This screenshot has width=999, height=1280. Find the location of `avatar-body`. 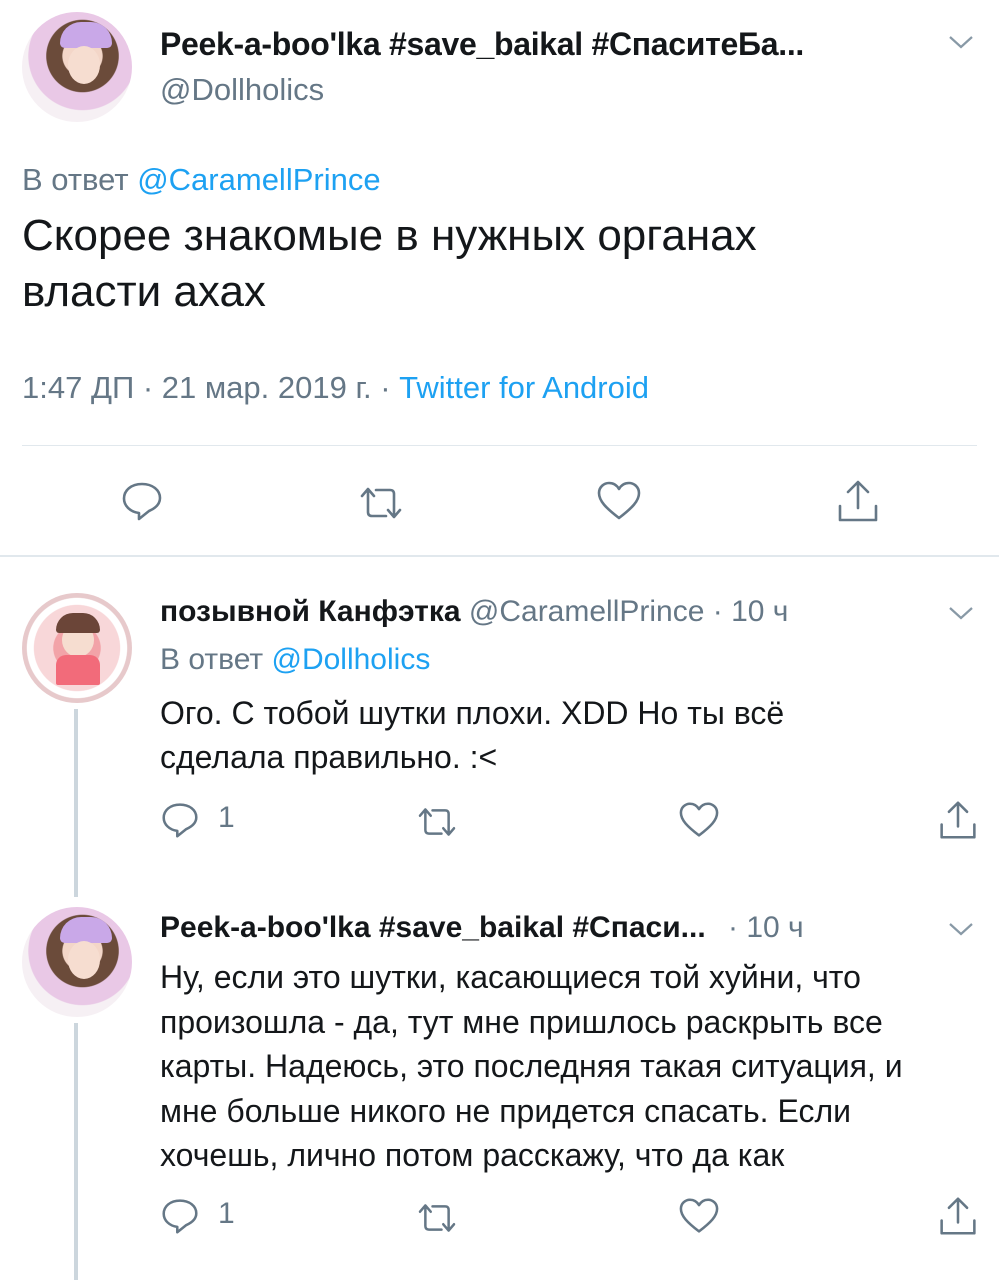

avatar-body is located at coordinates (78, 670).